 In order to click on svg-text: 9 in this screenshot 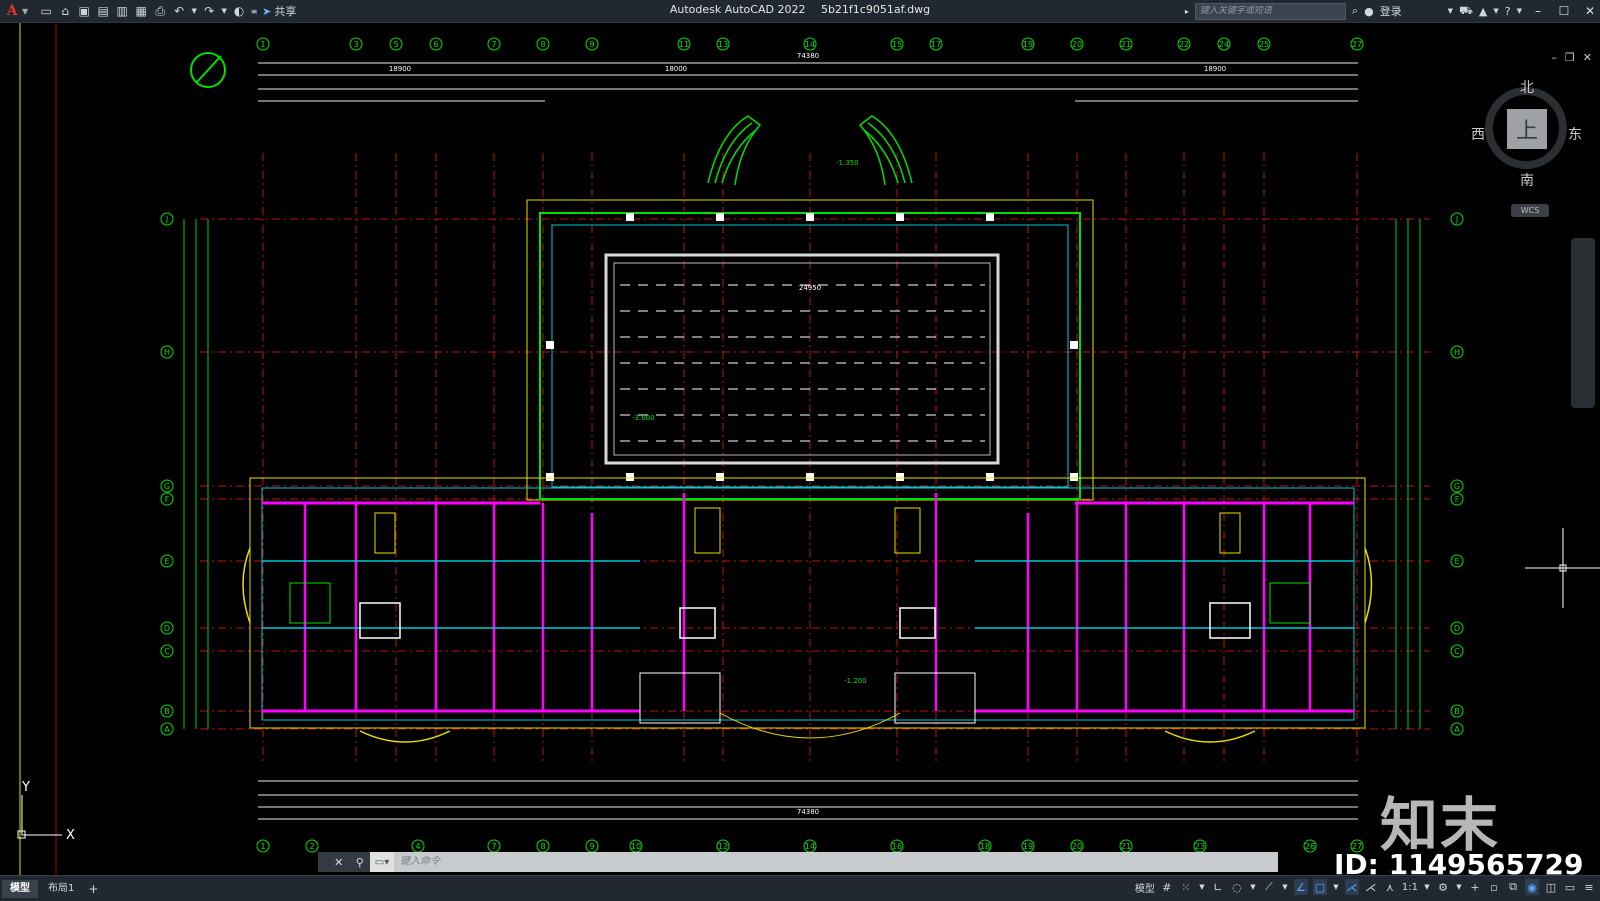, I will do `click(591, 44)`.